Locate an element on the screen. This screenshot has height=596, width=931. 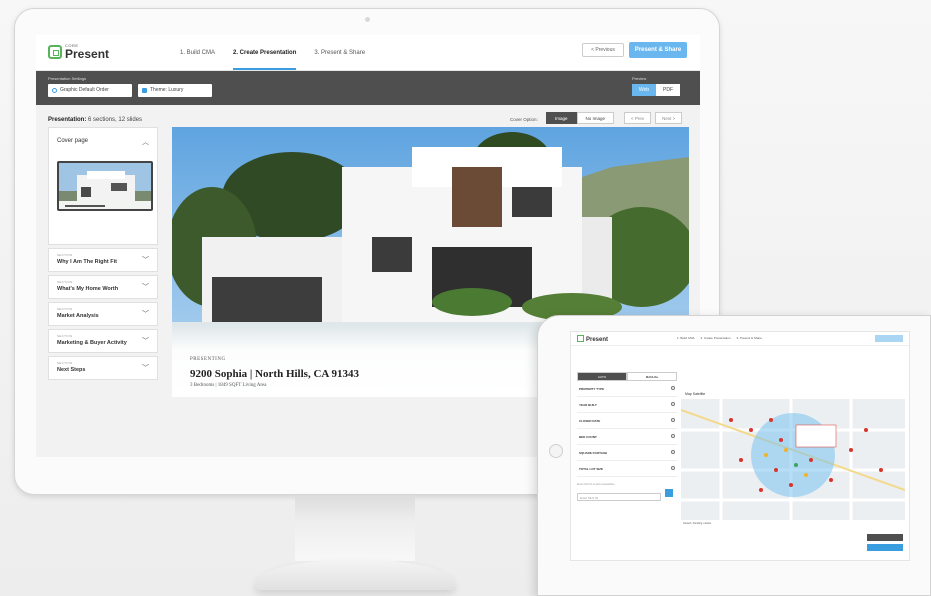
preview-toggle: Web PDF is located at coordinates (656, 90).